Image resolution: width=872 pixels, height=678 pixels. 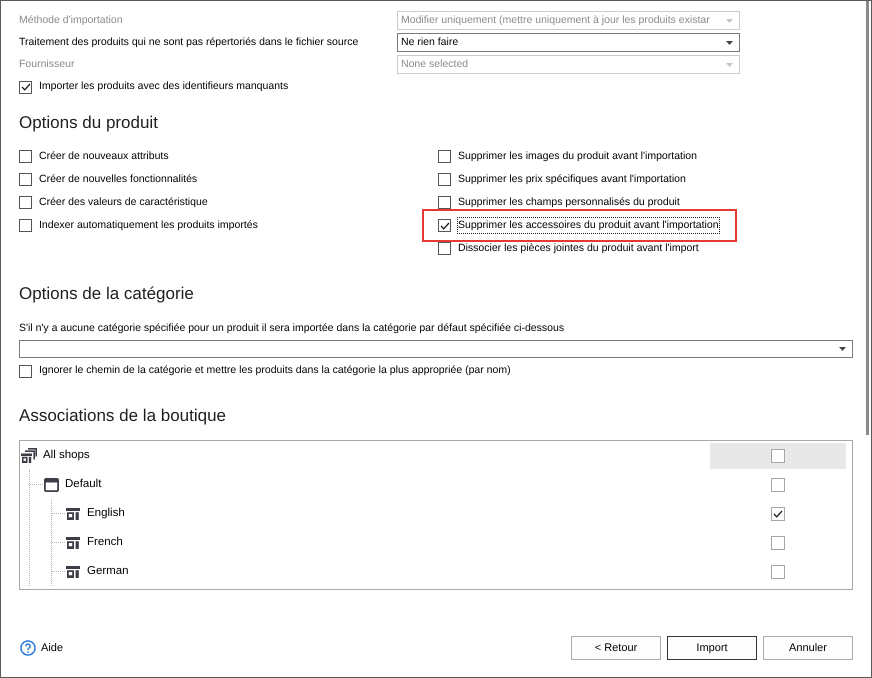 I want to click on field-label: Traitement des produits qui ne sont pas répertoriés dans le fichier source, so click(x=189, y=42).